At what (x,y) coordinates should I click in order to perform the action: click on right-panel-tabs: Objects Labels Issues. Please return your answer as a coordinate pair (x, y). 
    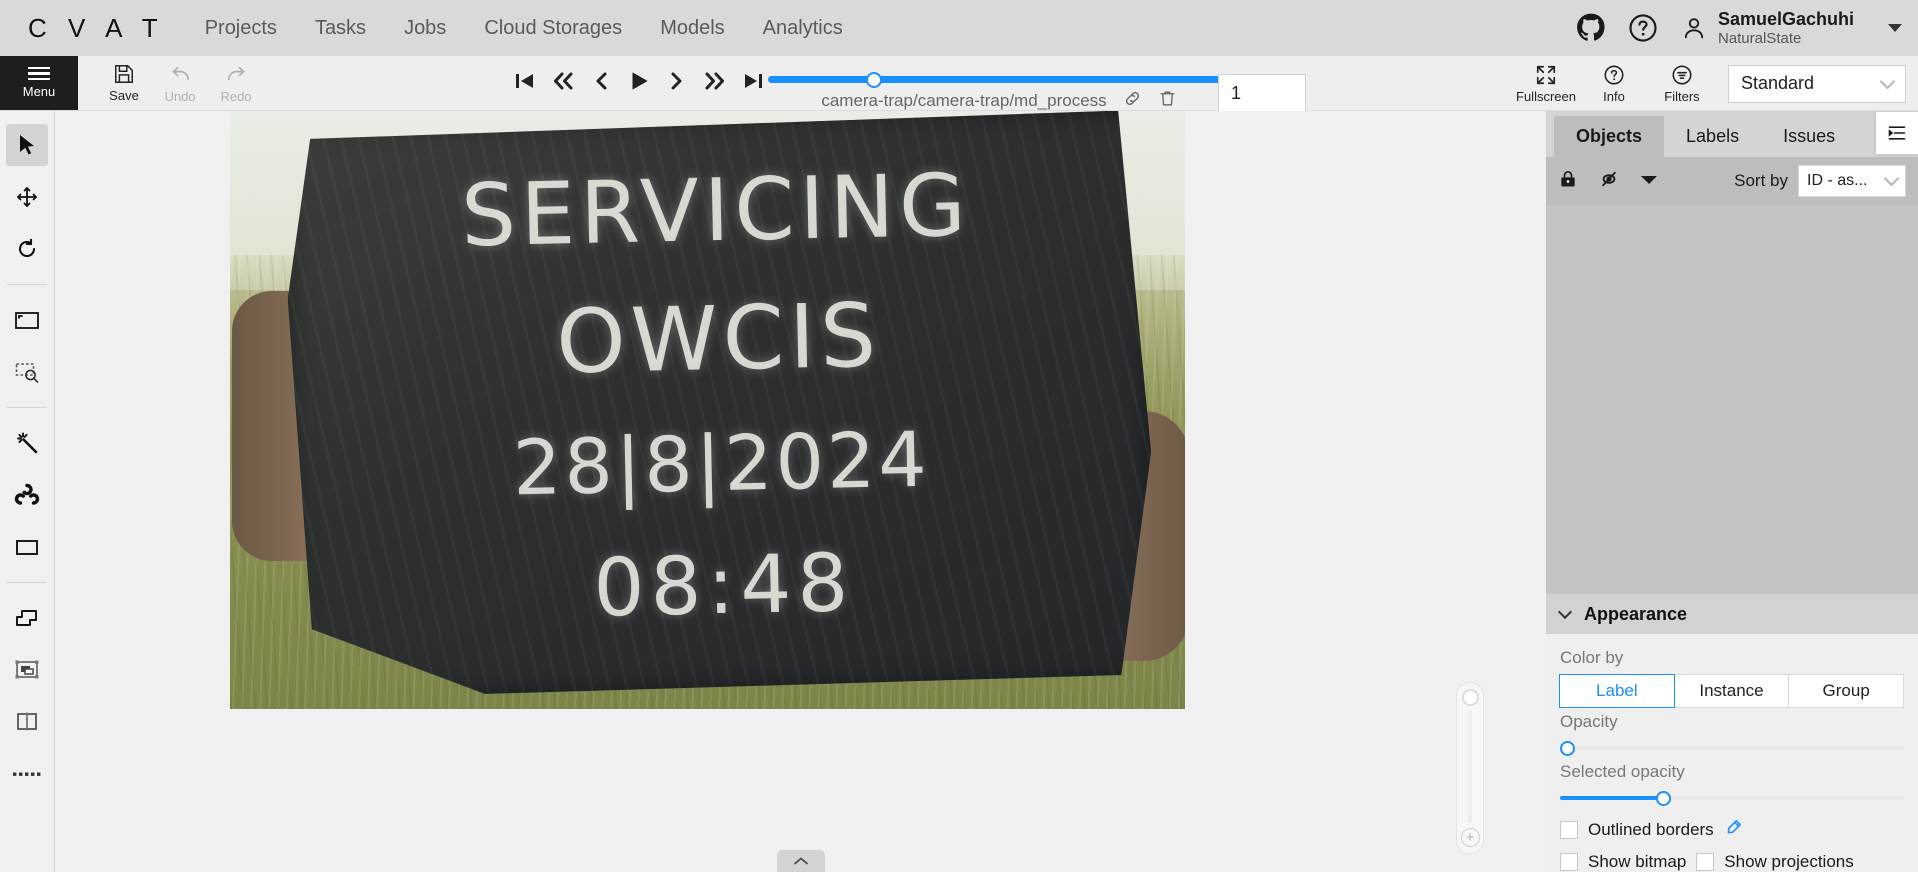
    Looking at the image, I should click on (1732, 134).